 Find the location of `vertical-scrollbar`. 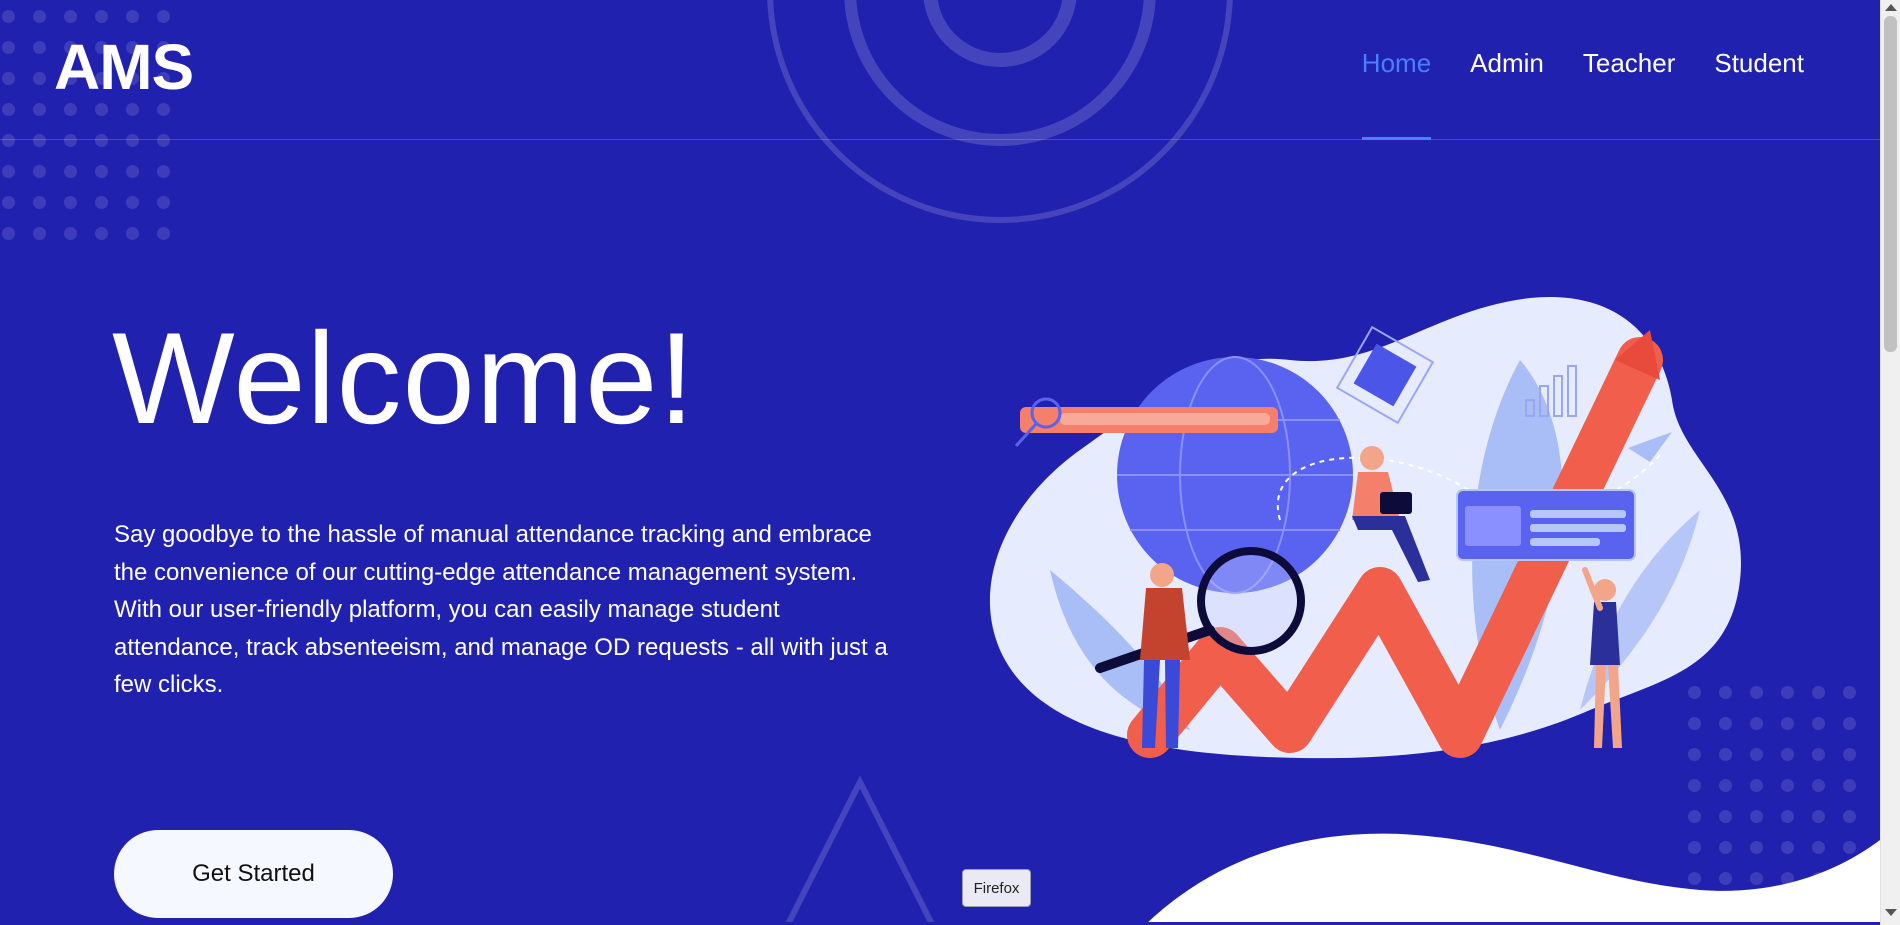

vertical-scrollbar is located at coordinates (1890, 462).